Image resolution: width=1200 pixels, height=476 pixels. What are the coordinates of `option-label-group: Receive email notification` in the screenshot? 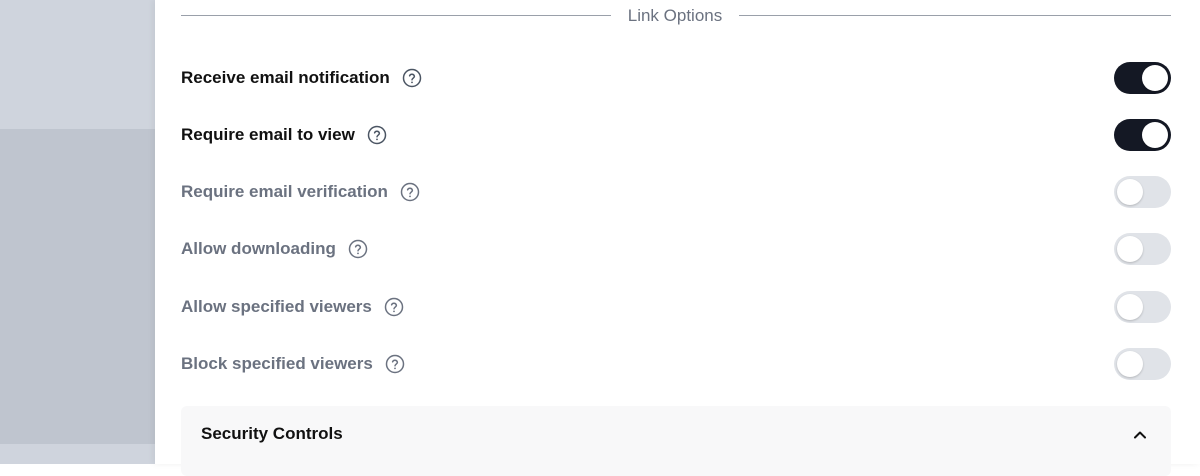 It's located at (301, 78).